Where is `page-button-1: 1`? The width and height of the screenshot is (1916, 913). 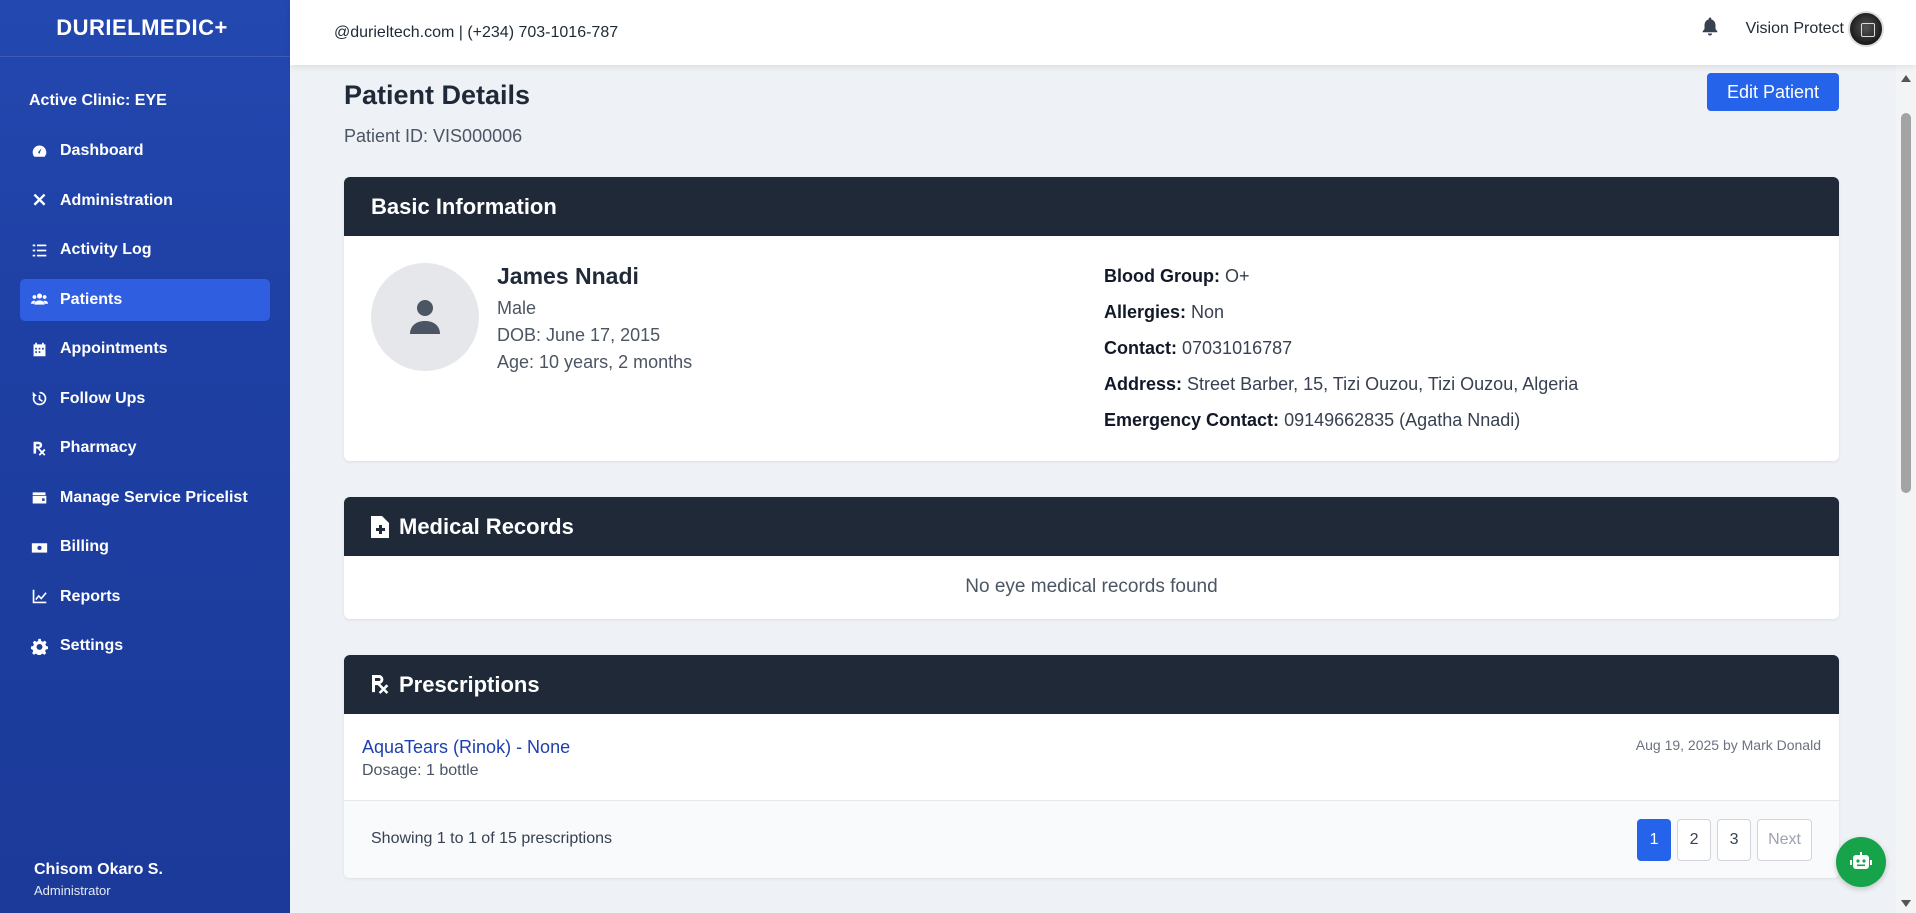 page-button-1: 1 is located at coordinates (1654, 840).